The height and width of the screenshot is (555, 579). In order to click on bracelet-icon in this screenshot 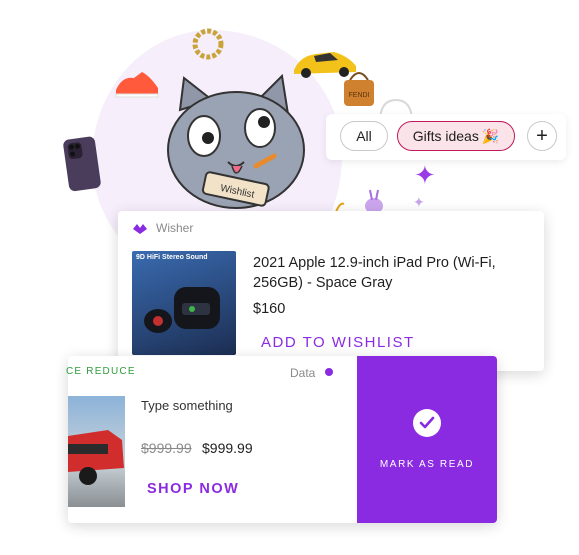, I will do `click(208, 44)`.